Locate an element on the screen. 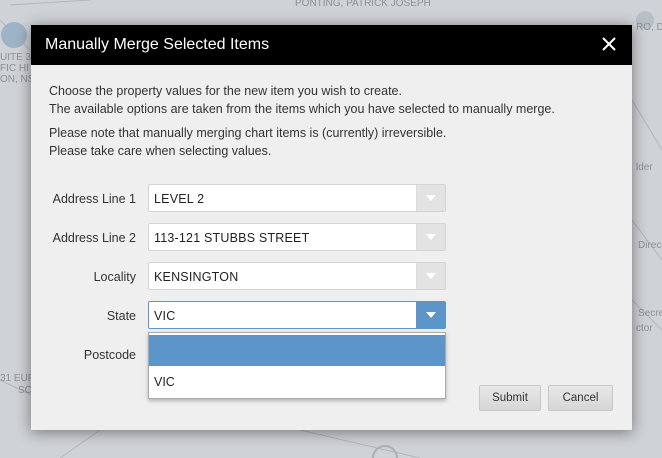 The width and height of the screenshot is (662, 458). select-value: KENSINGTON is located at coordinates (196, 277).